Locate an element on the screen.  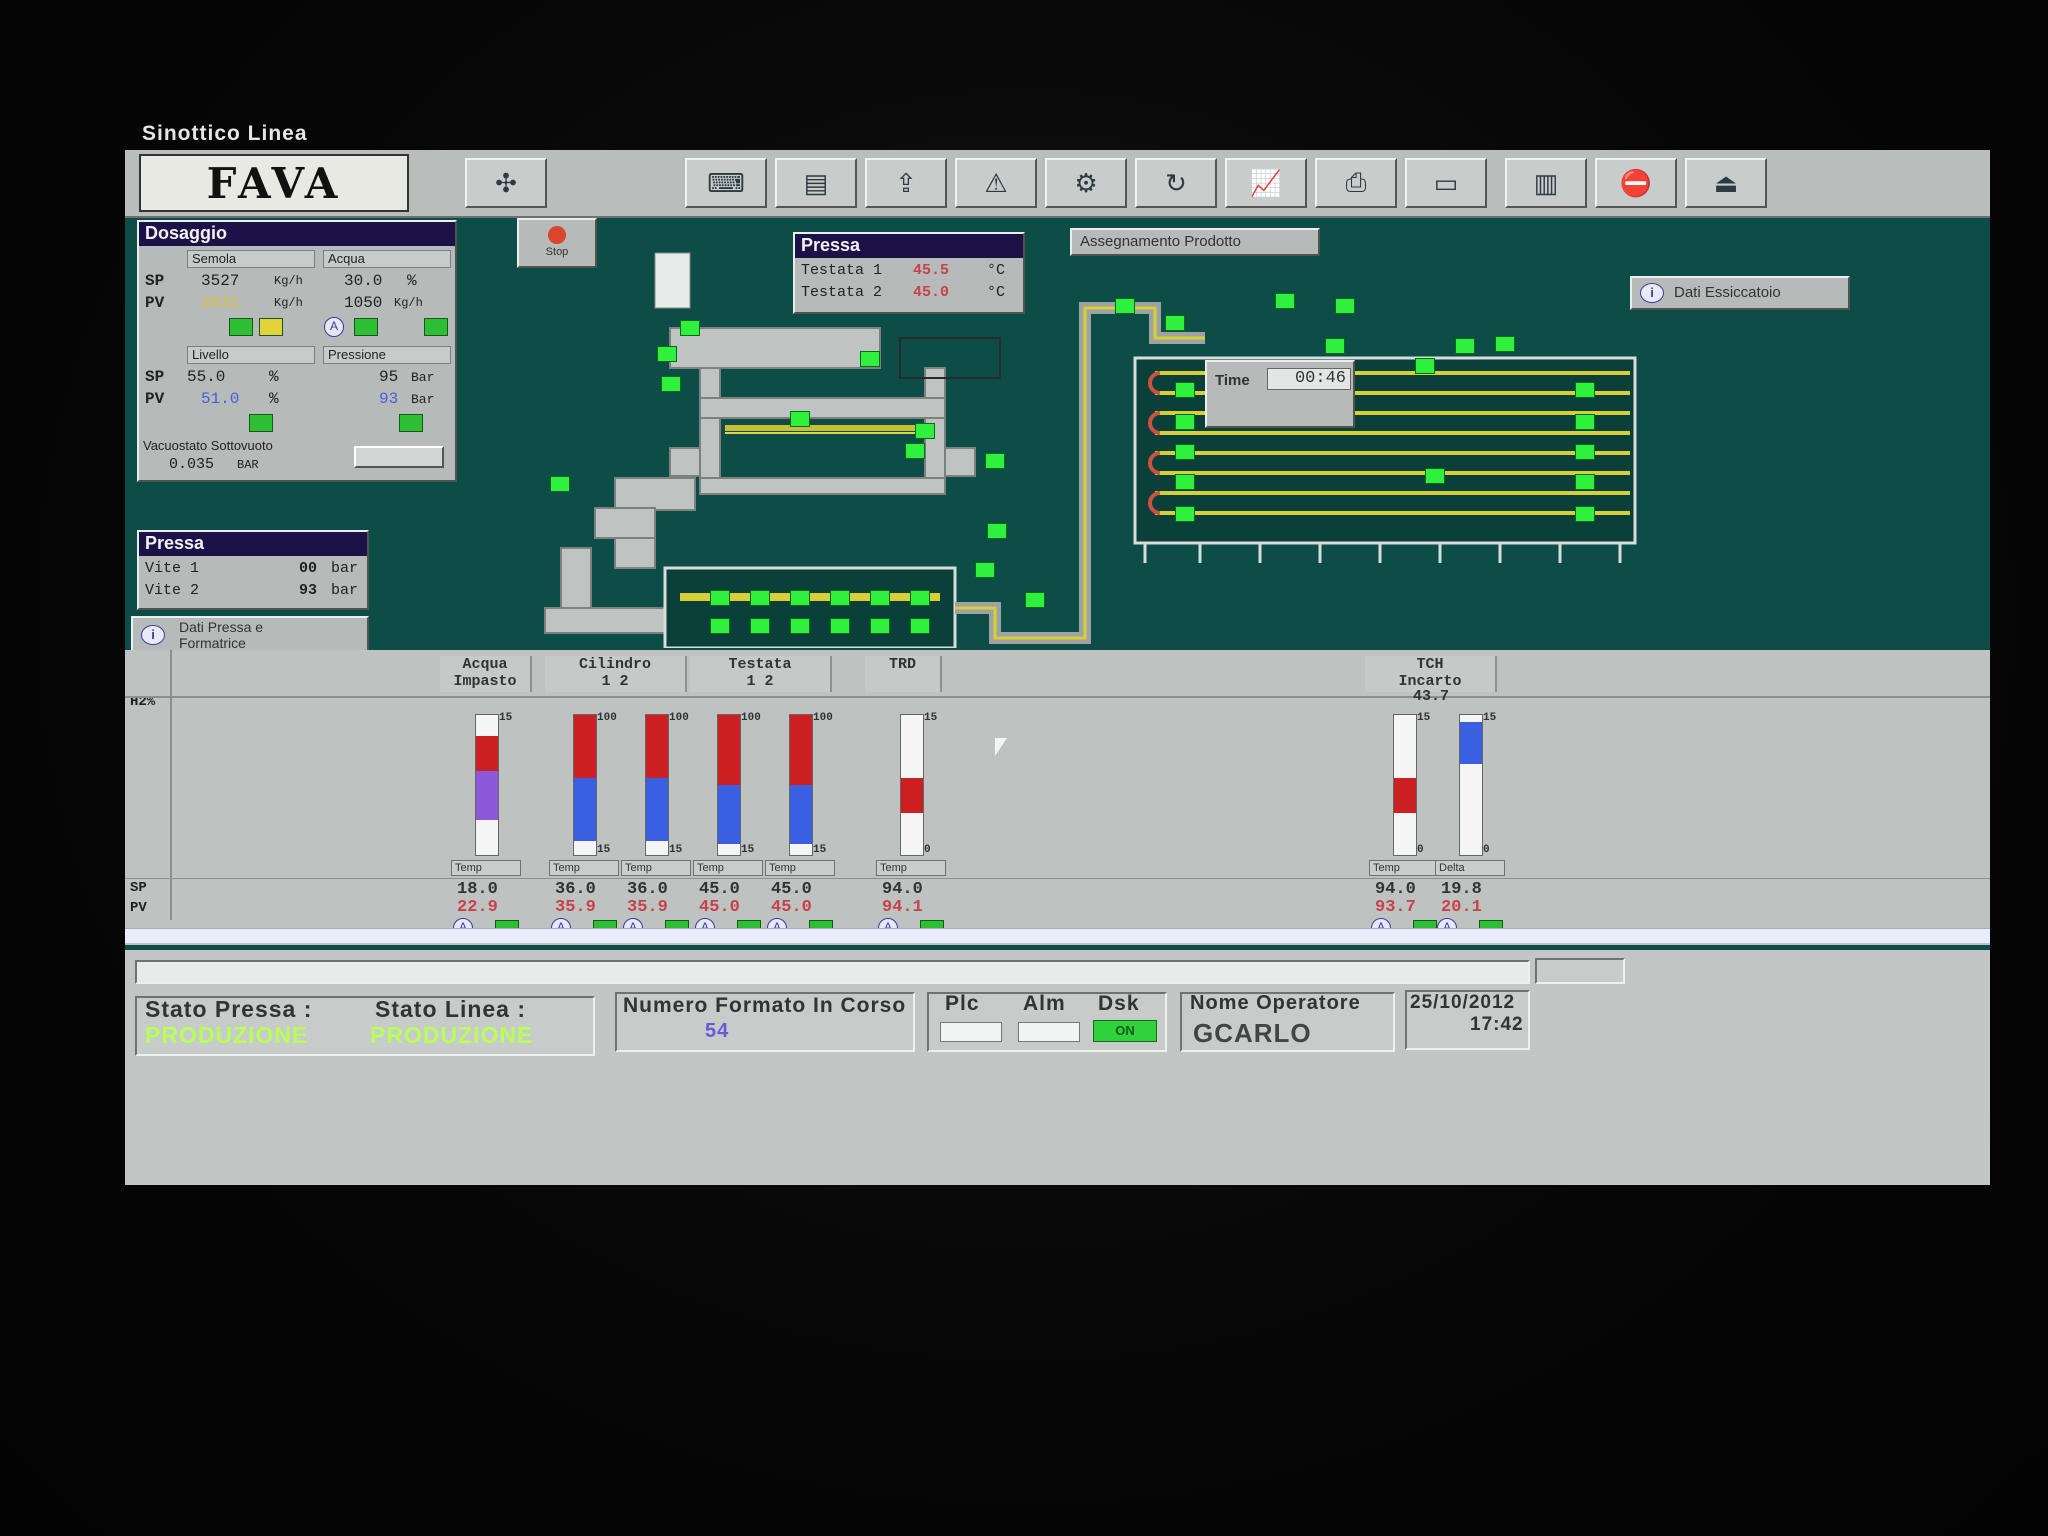
gauge-sp-value: 19.8 is located at coordinates (1461, 889).